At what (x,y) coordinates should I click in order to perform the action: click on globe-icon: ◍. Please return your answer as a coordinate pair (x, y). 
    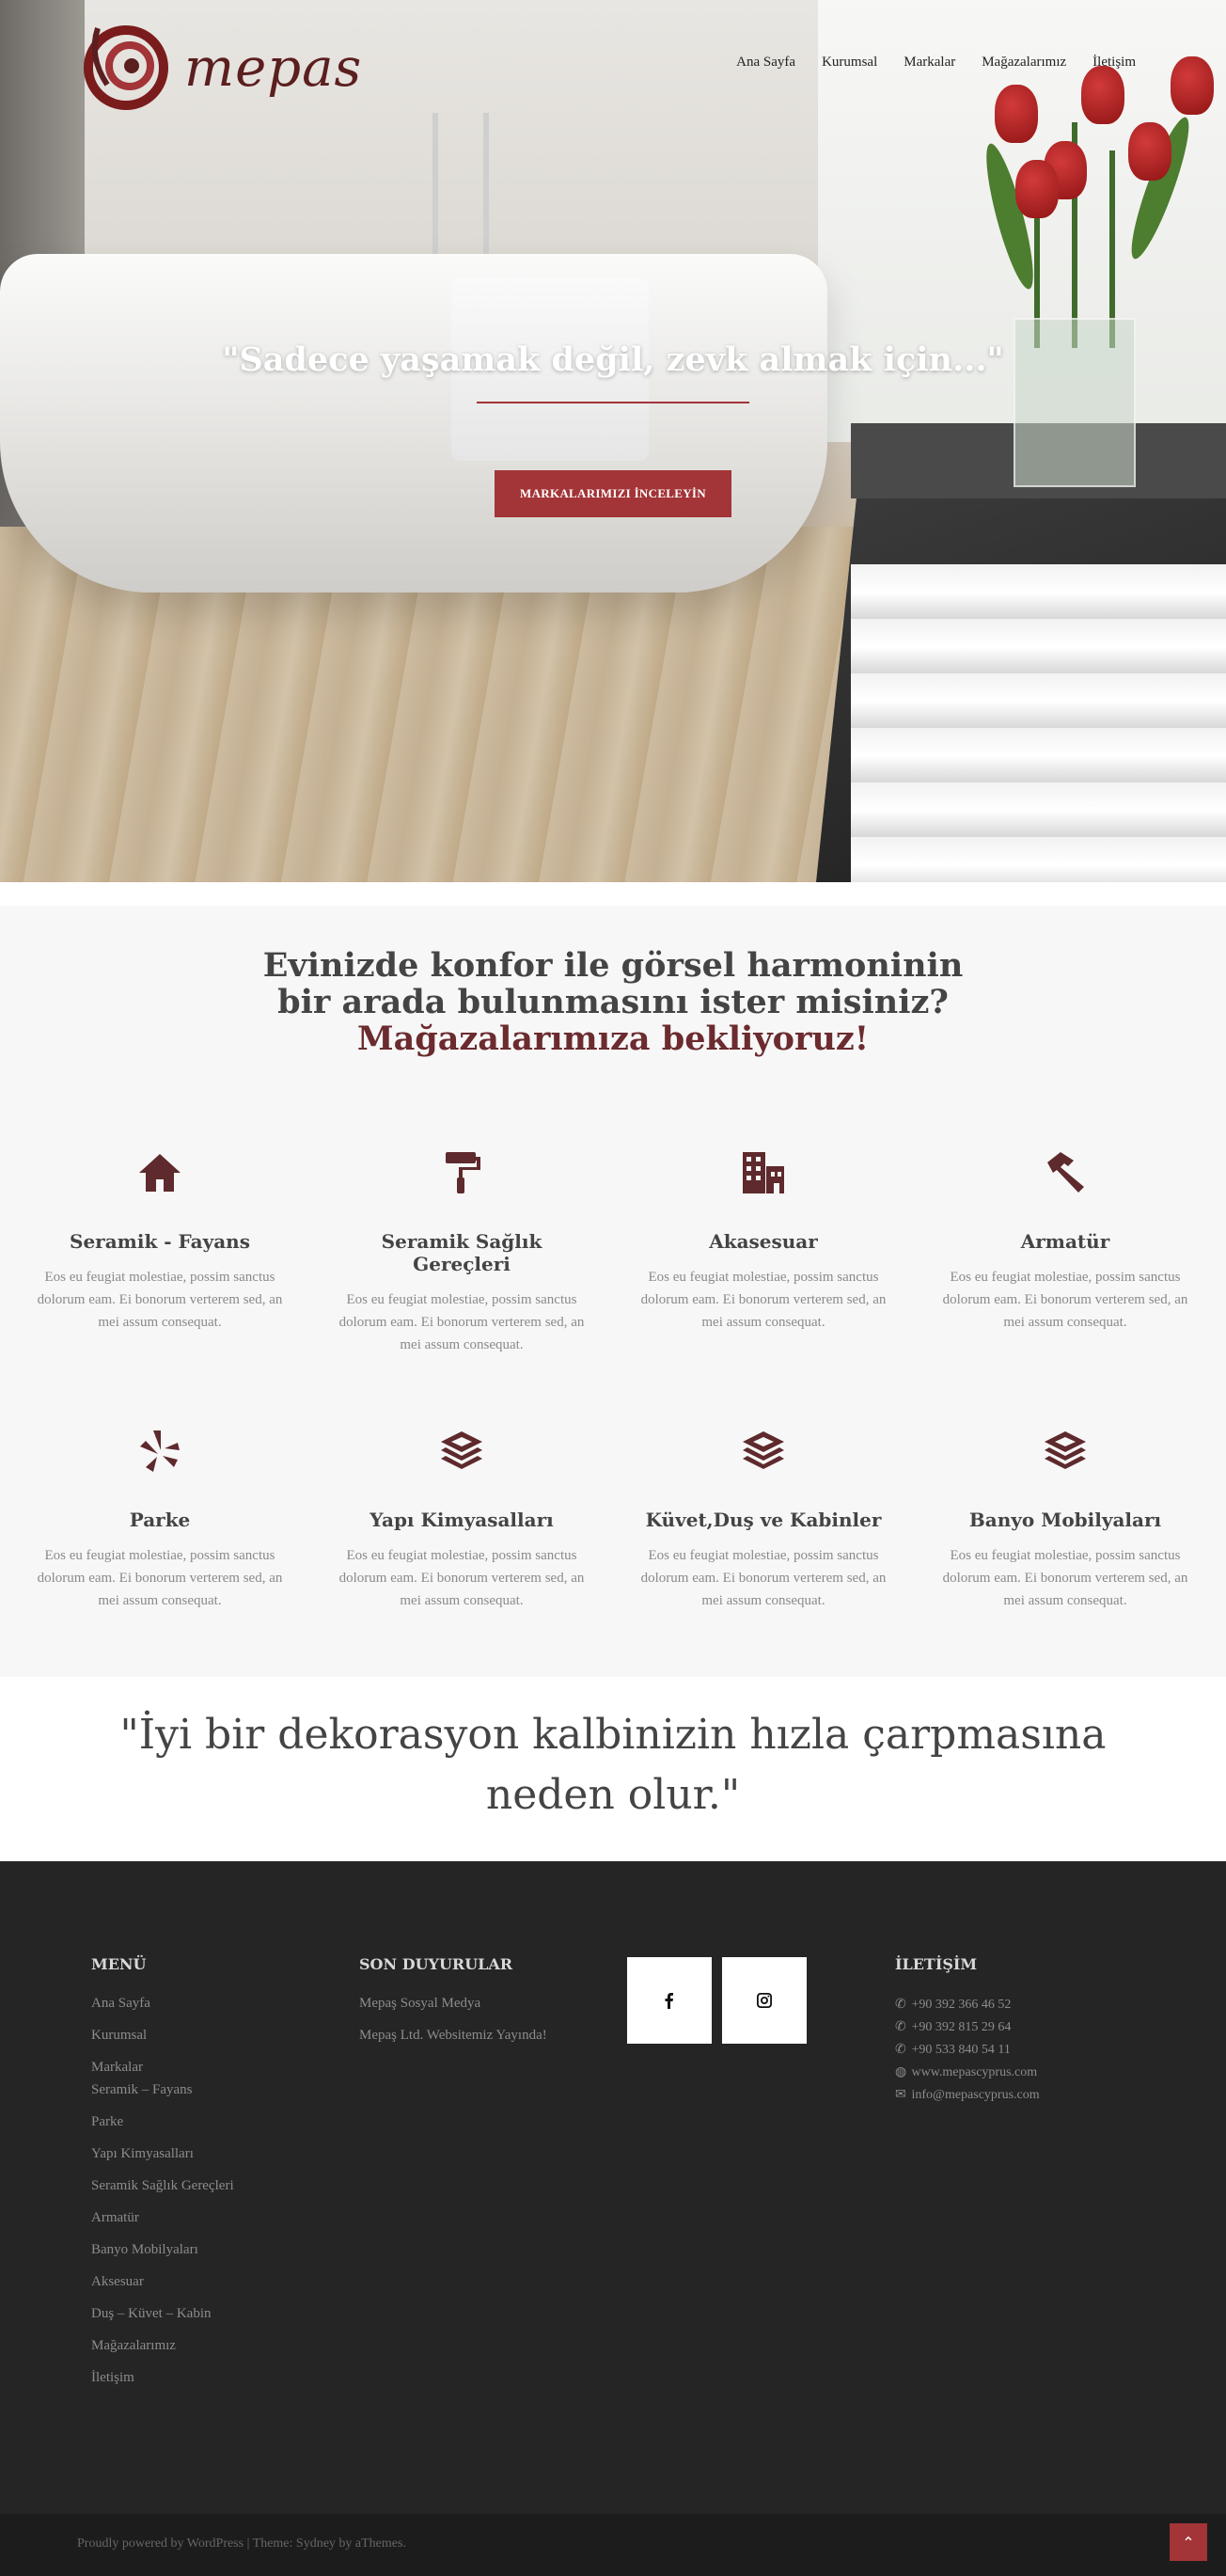
    Looking at the image, I should click on (901, 2072).